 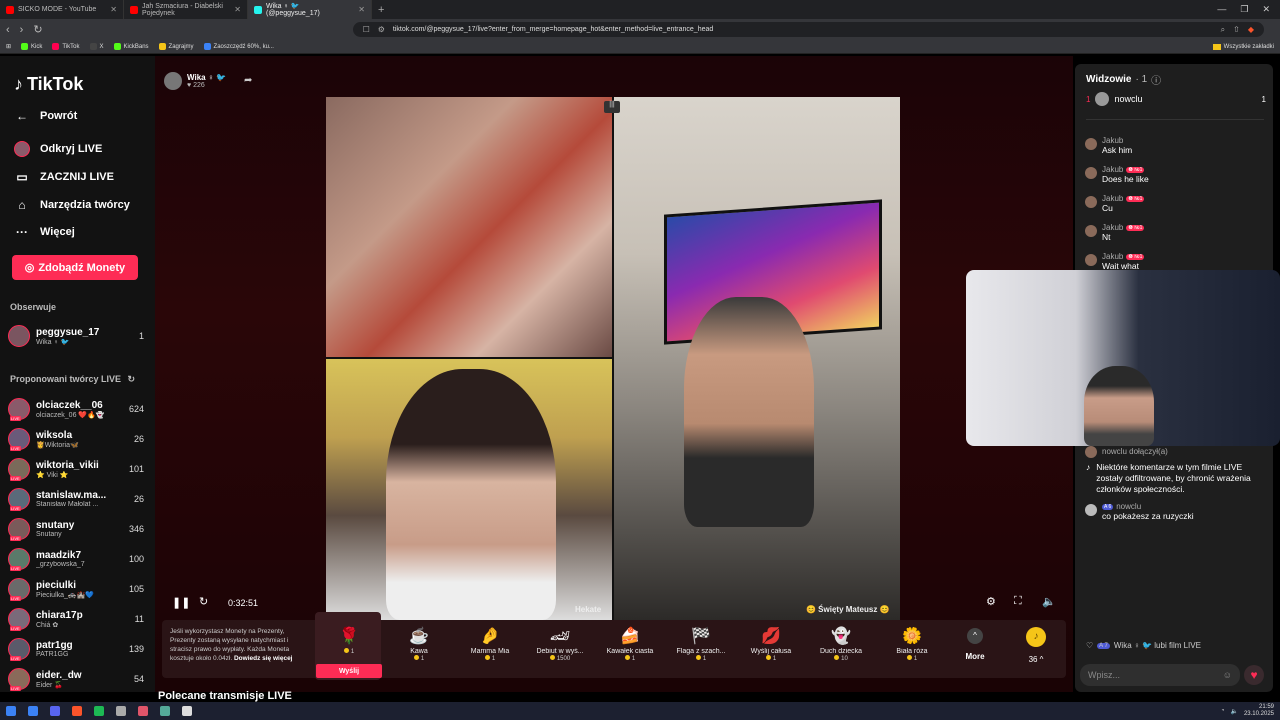 I want to click on fullscreen-icon: ⛶, so click(x=1018, y=601).